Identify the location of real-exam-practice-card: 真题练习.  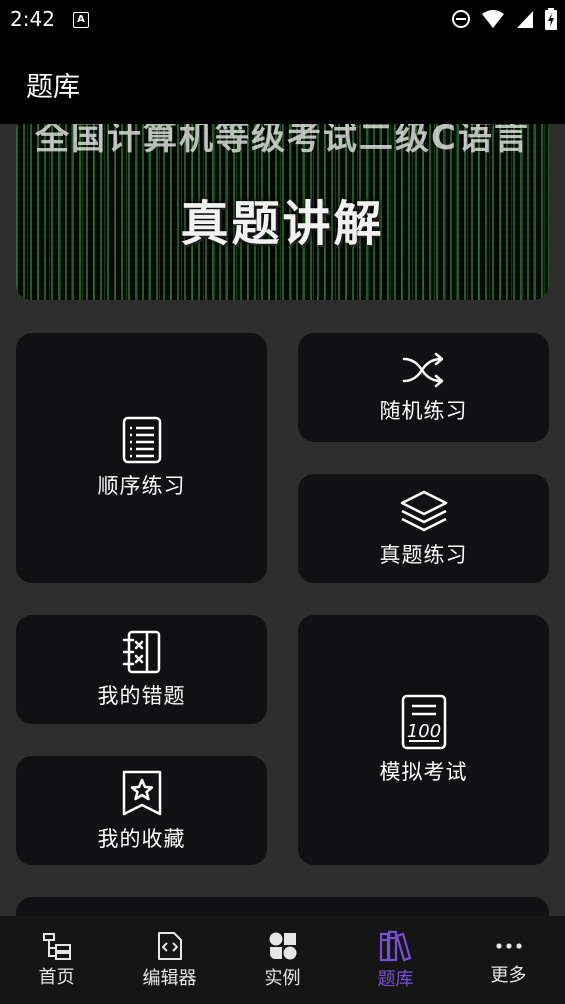
(423, 528).